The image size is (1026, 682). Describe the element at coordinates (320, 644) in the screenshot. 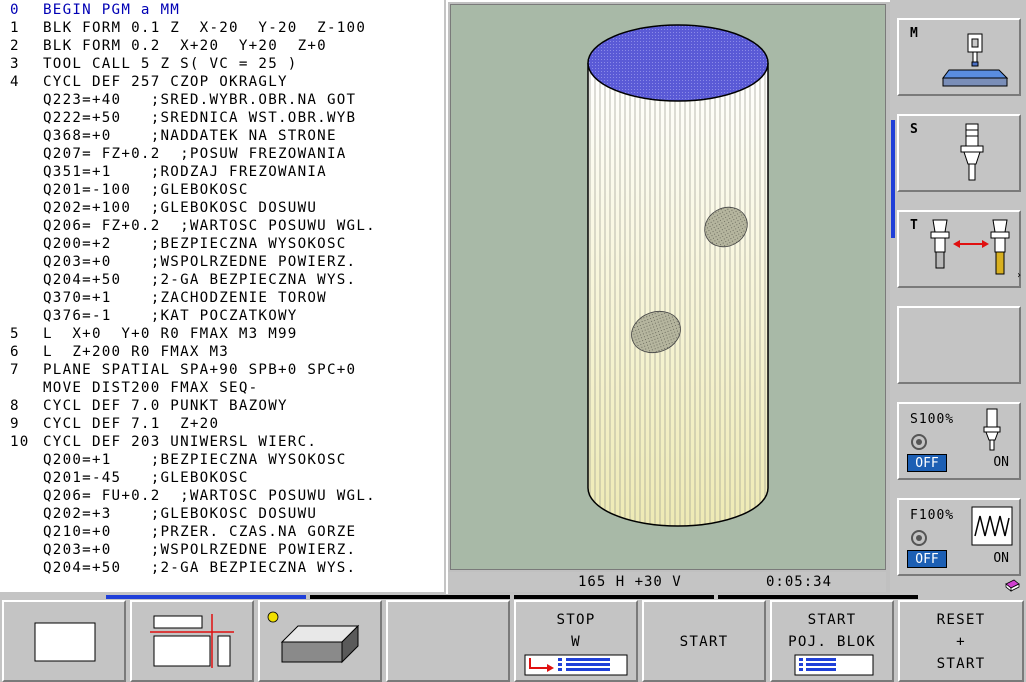

I see `3d-block-icon` at that location.